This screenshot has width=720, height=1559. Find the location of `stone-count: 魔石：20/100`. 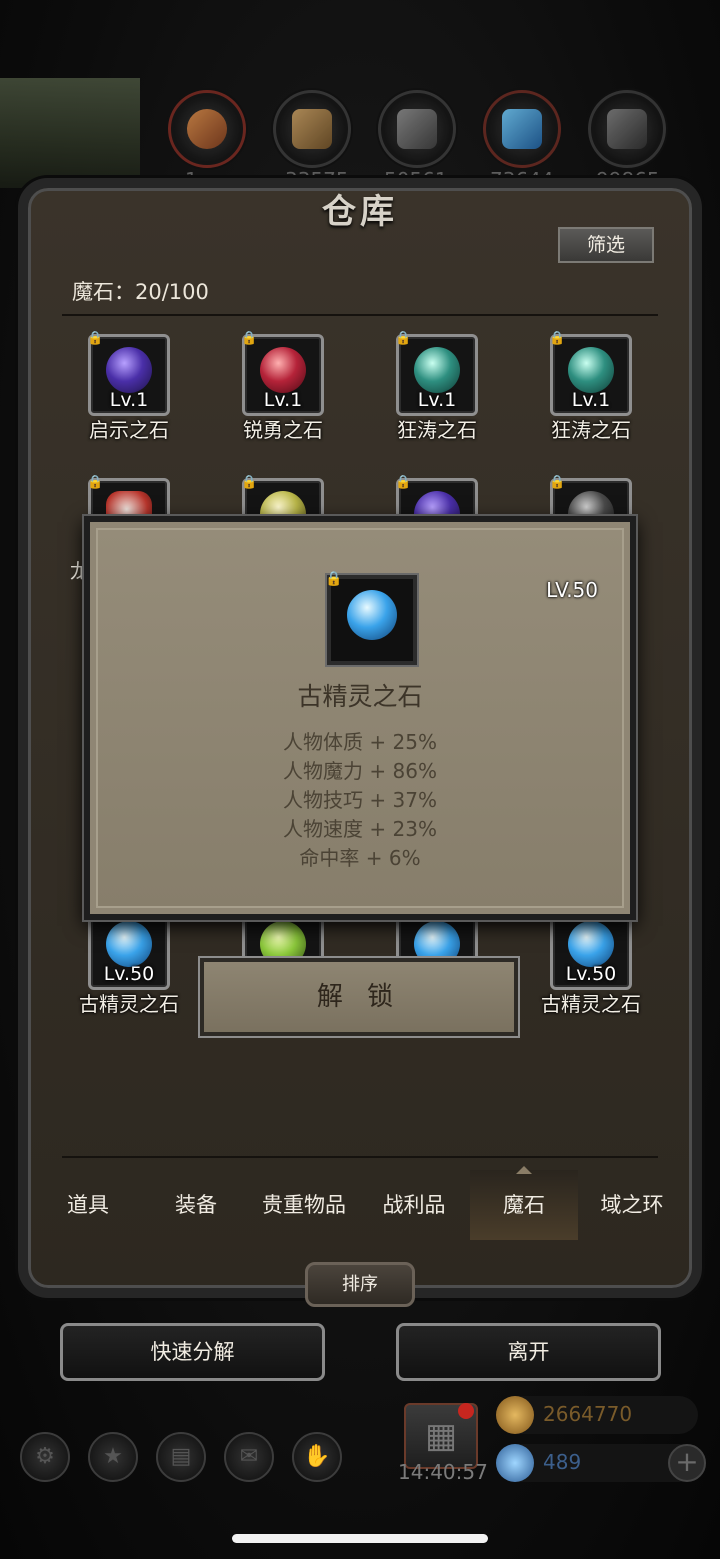

stone-count: 魔石：20/100 is located at coordinates (140, 292).